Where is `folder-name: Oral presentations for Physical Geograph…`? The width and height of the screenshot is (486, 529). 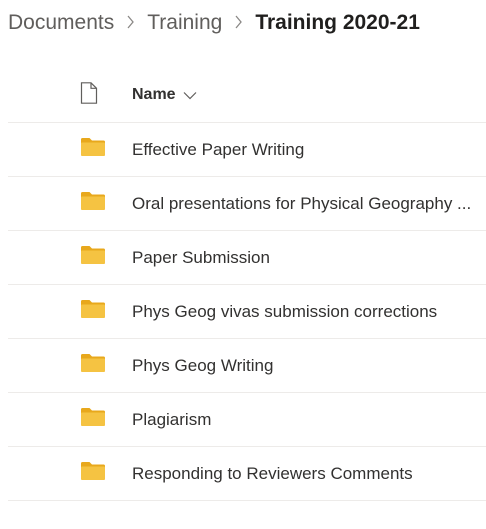
folder-name: Oral presentations for Physical Geograph… is located at coordinates (301, 204).